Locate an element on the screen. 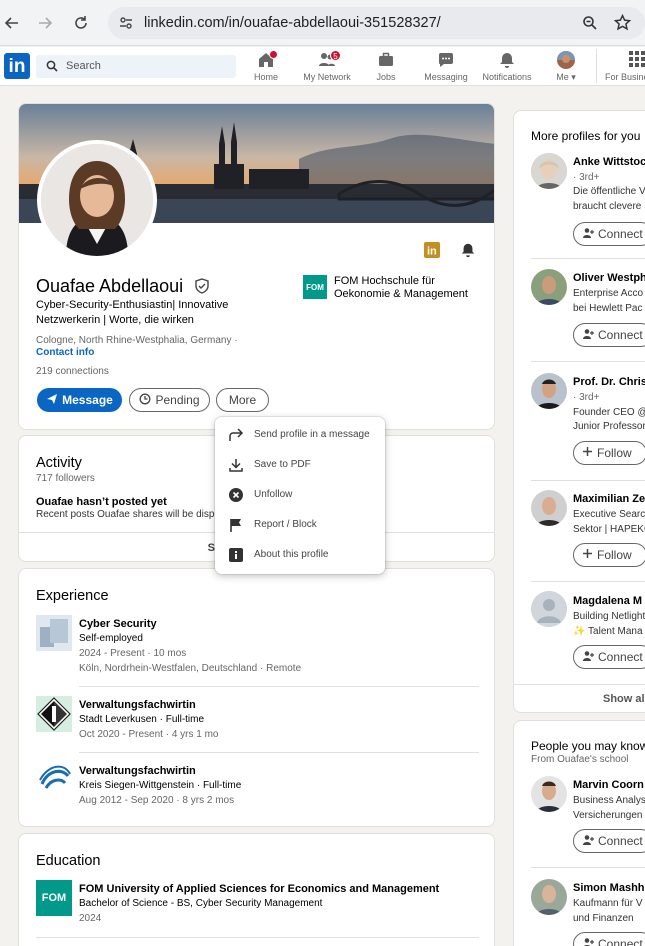  profile-photo is located at coordinates (97, 200).